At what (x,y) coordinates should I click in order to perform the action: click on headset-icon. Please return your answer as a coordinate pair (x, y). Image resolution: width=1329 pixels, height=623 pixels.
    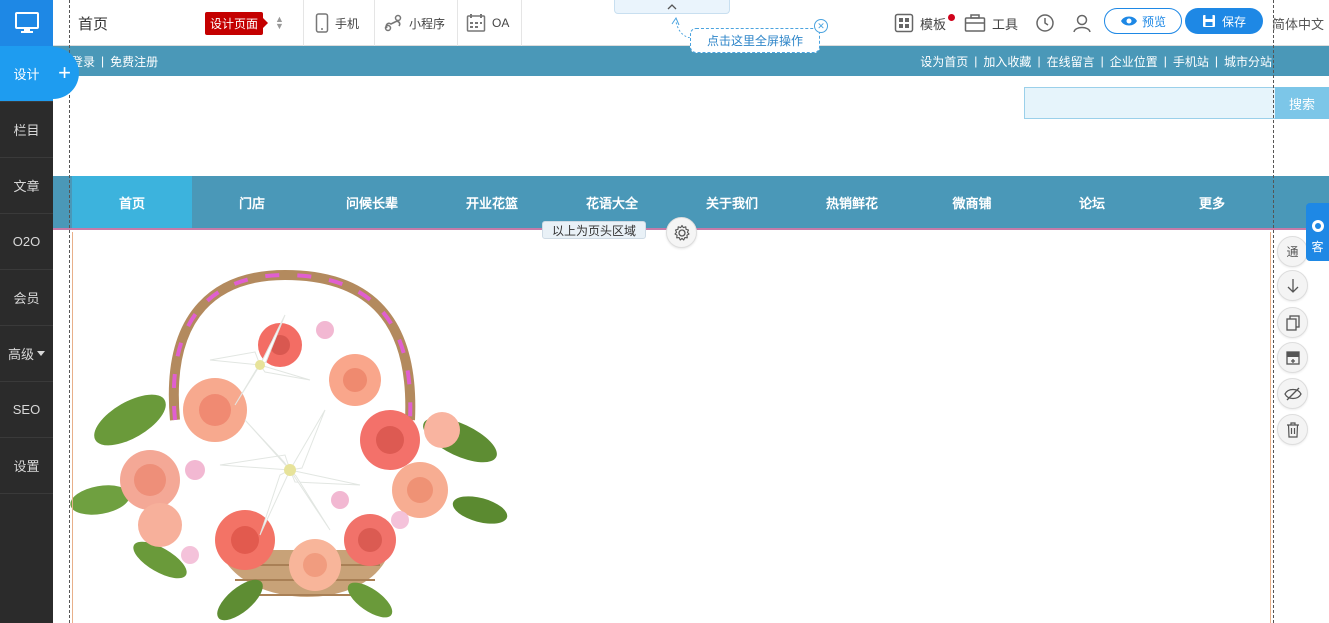
    Looking at the image, I should click on (1317, 226).